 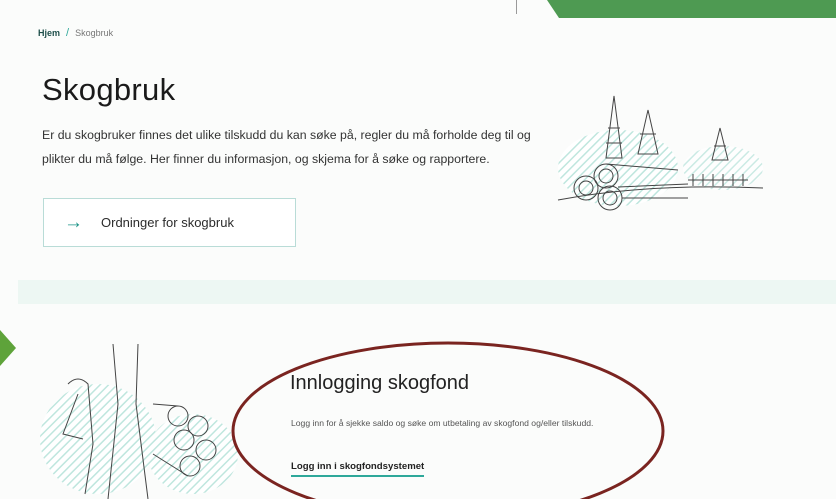 I want to click on arrow-right-icon: →, so click(x=73, y=222).